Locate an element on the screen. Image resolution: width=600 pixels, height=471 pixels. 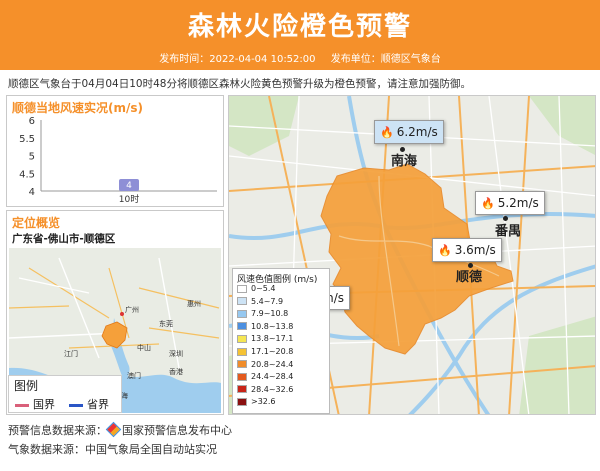
scale-row: 24.4~28.4 is located at coordinates (265, 377).